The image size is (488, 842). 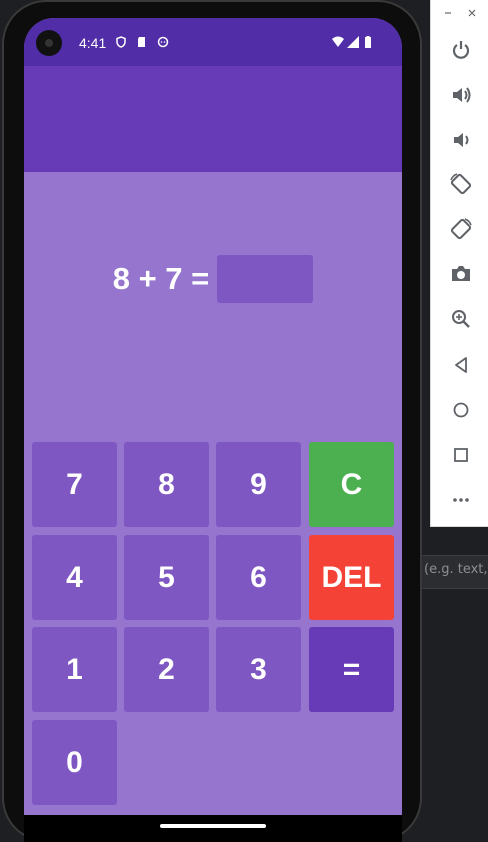 I want to click on equation-text: 8 + 7 =, so click(x=161, y=278).